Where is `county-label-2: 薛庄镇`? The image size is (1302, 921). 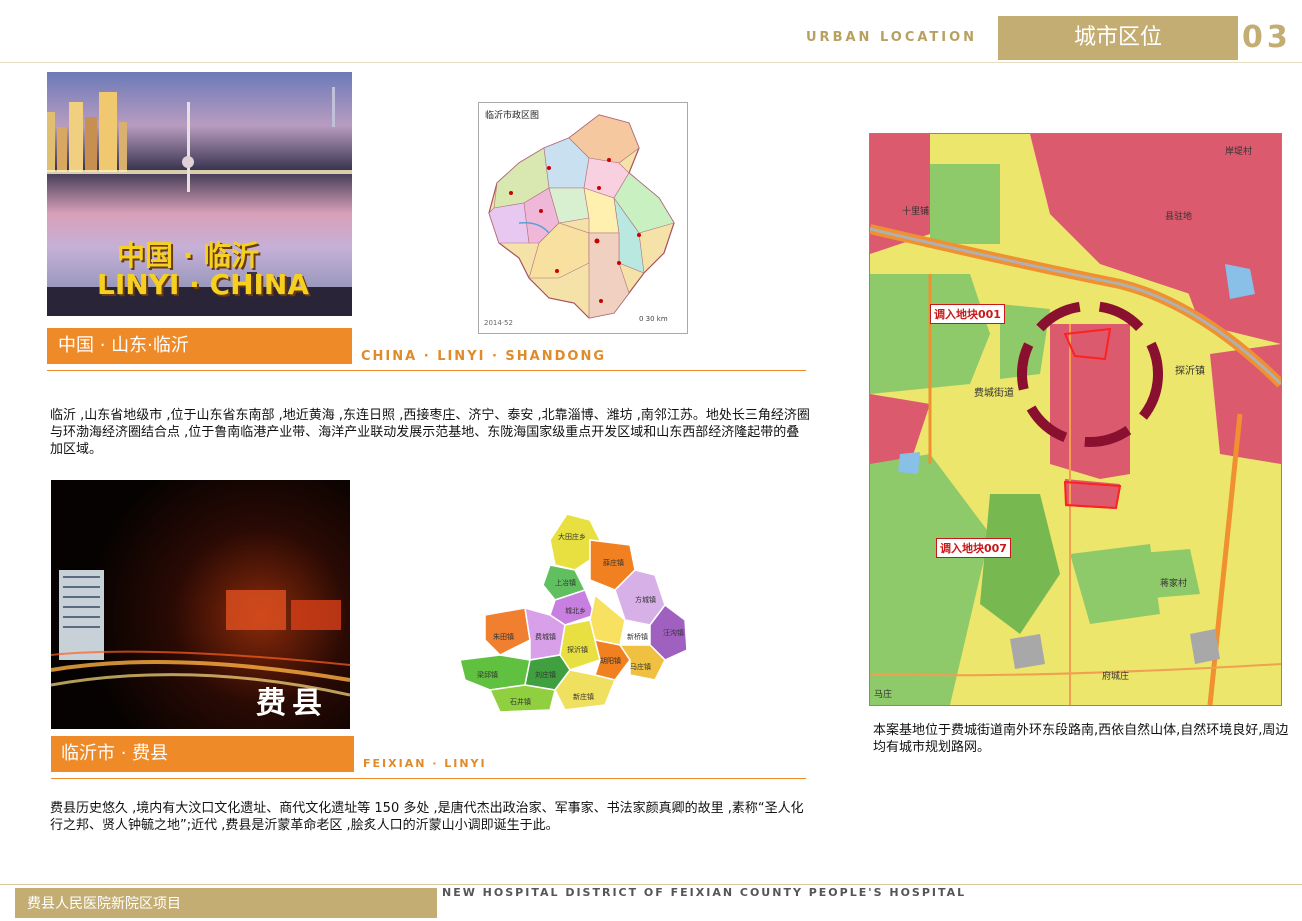
county-label-2: 薛庄镇 is located at coordinates (613, 563).